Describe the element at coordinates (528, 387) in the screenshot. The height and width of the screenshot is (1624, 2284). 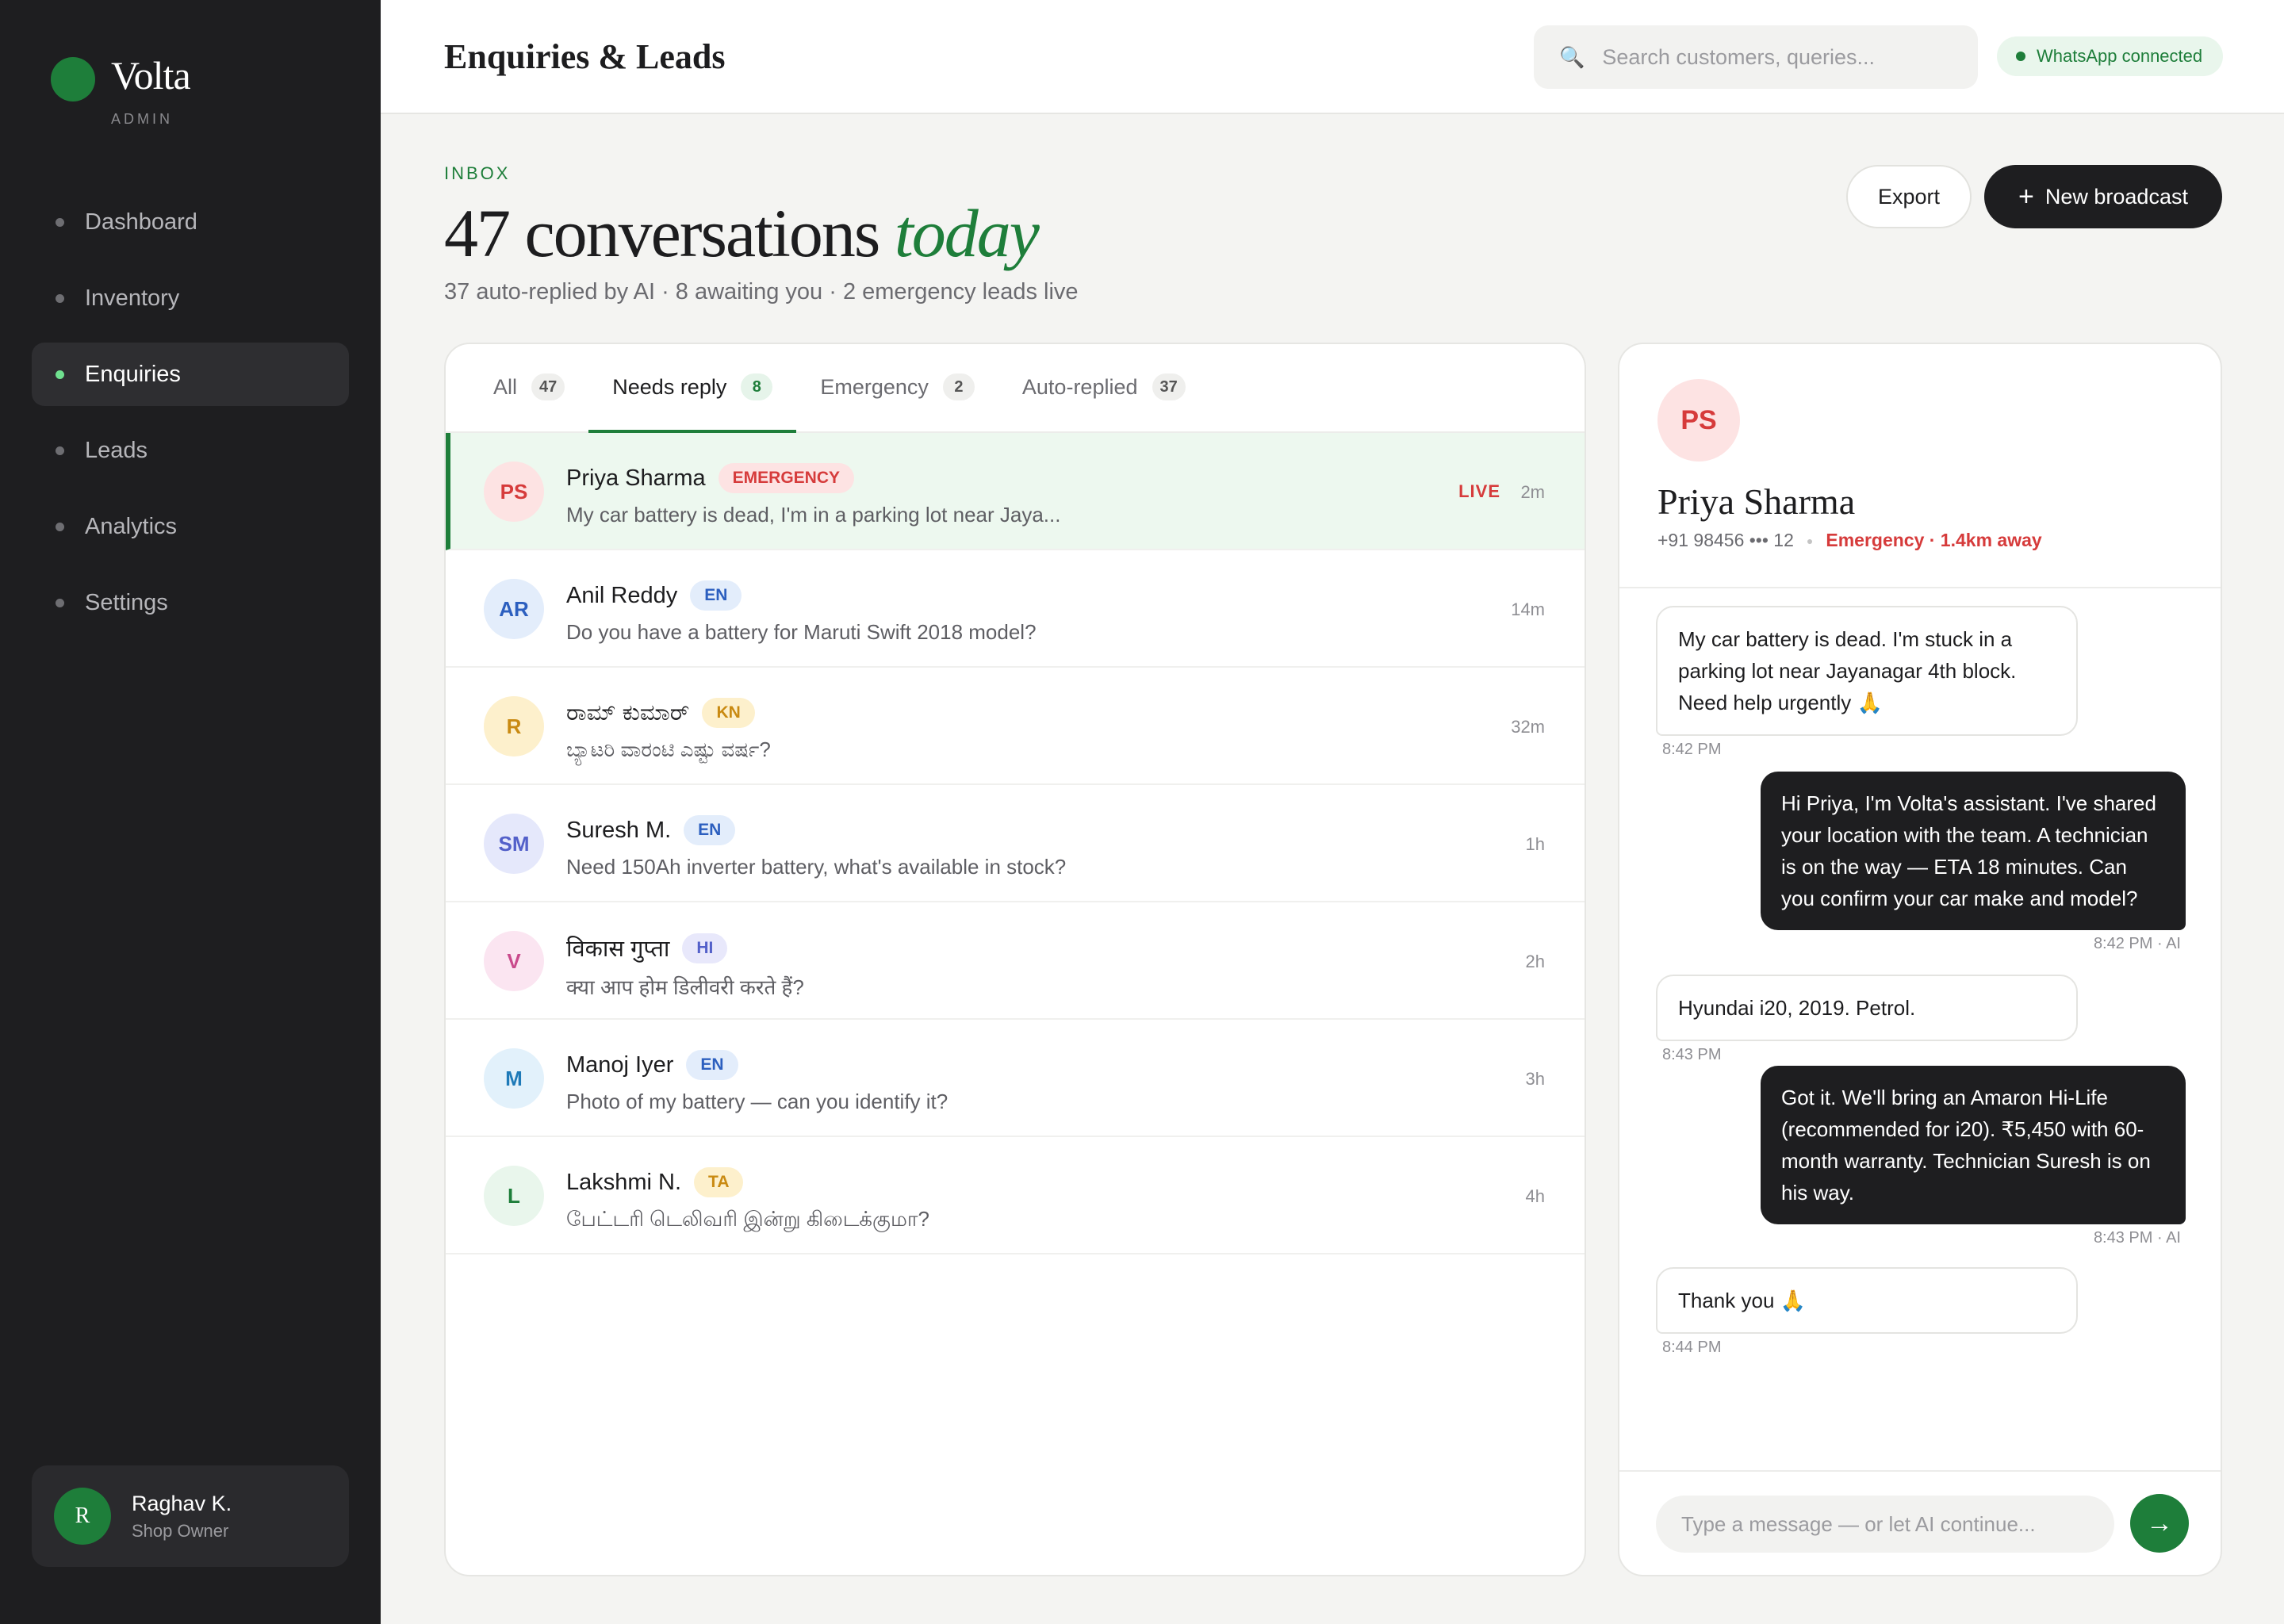
I see `tab-all: All 47` at that location.